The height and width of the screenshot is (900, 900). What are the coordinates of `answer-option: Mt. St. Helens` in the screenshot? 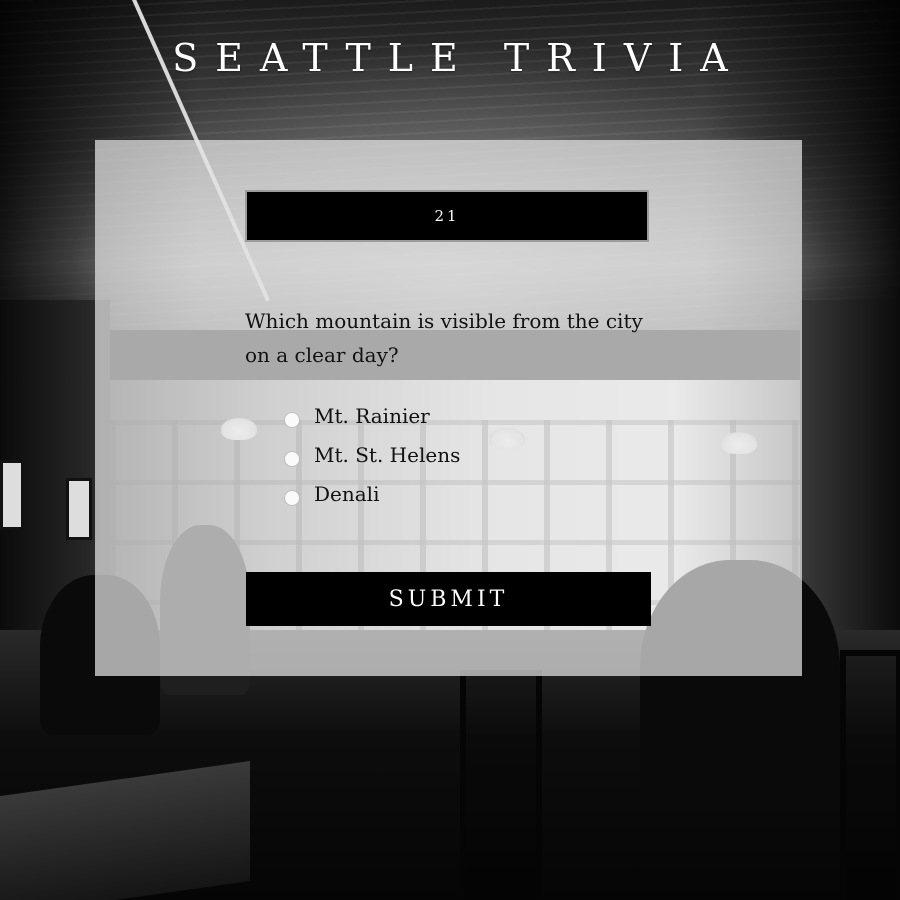 It's located at (434, 454).